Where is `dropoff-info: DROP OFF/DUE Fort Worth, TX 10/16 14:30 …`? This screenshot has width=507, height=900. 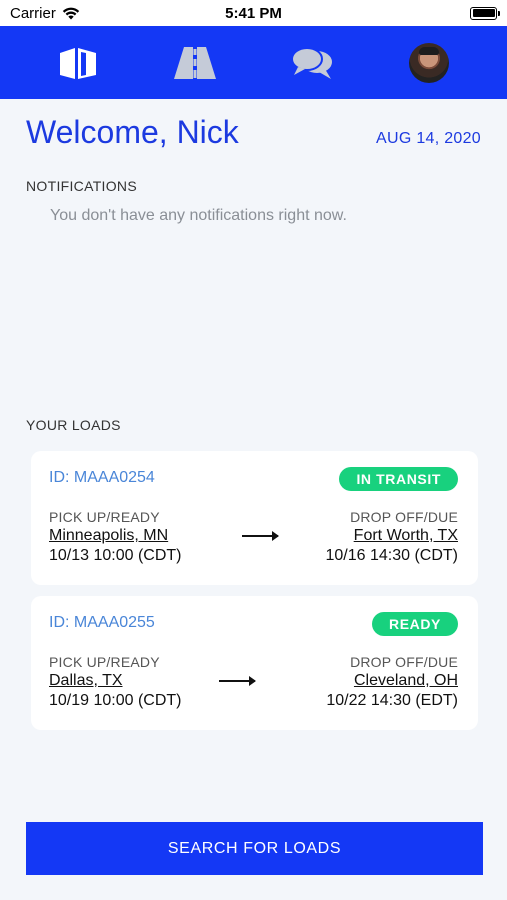
dropoff-info: DROP OFF/DUE Fort Worth, TX 10/16 14:30 … is located at coordinates (391, 537).